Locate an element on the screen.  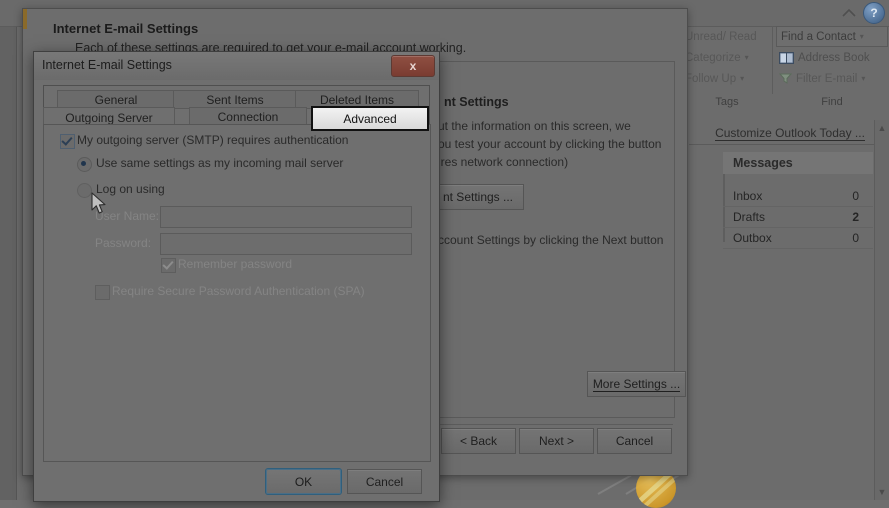
find-a-contact-label: Find a Contact is located at coordinates (818, 36).